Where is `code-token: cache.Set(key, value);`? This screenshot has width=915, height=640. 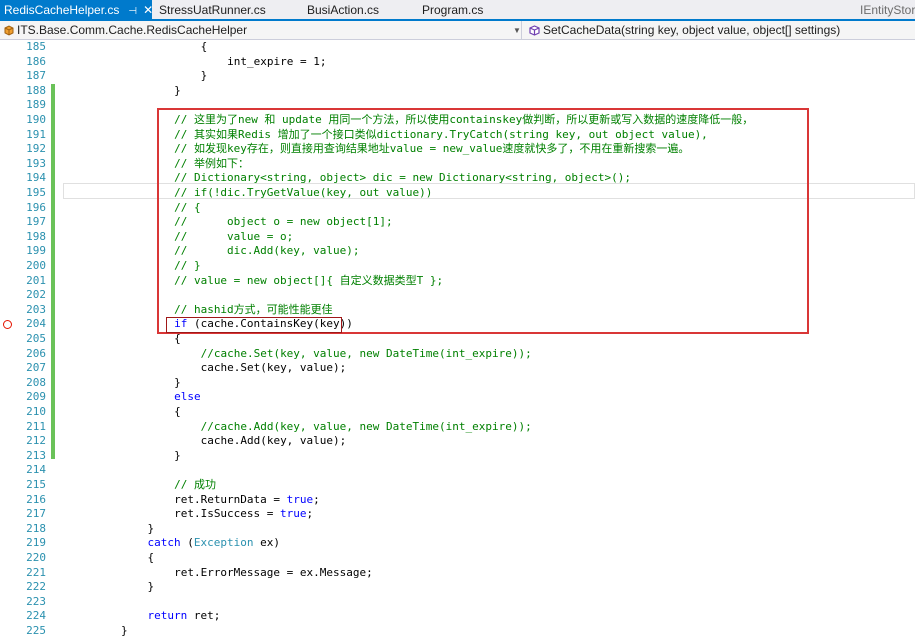 code-token: cache.Set(key, value); is located at coordinates (273, 368).